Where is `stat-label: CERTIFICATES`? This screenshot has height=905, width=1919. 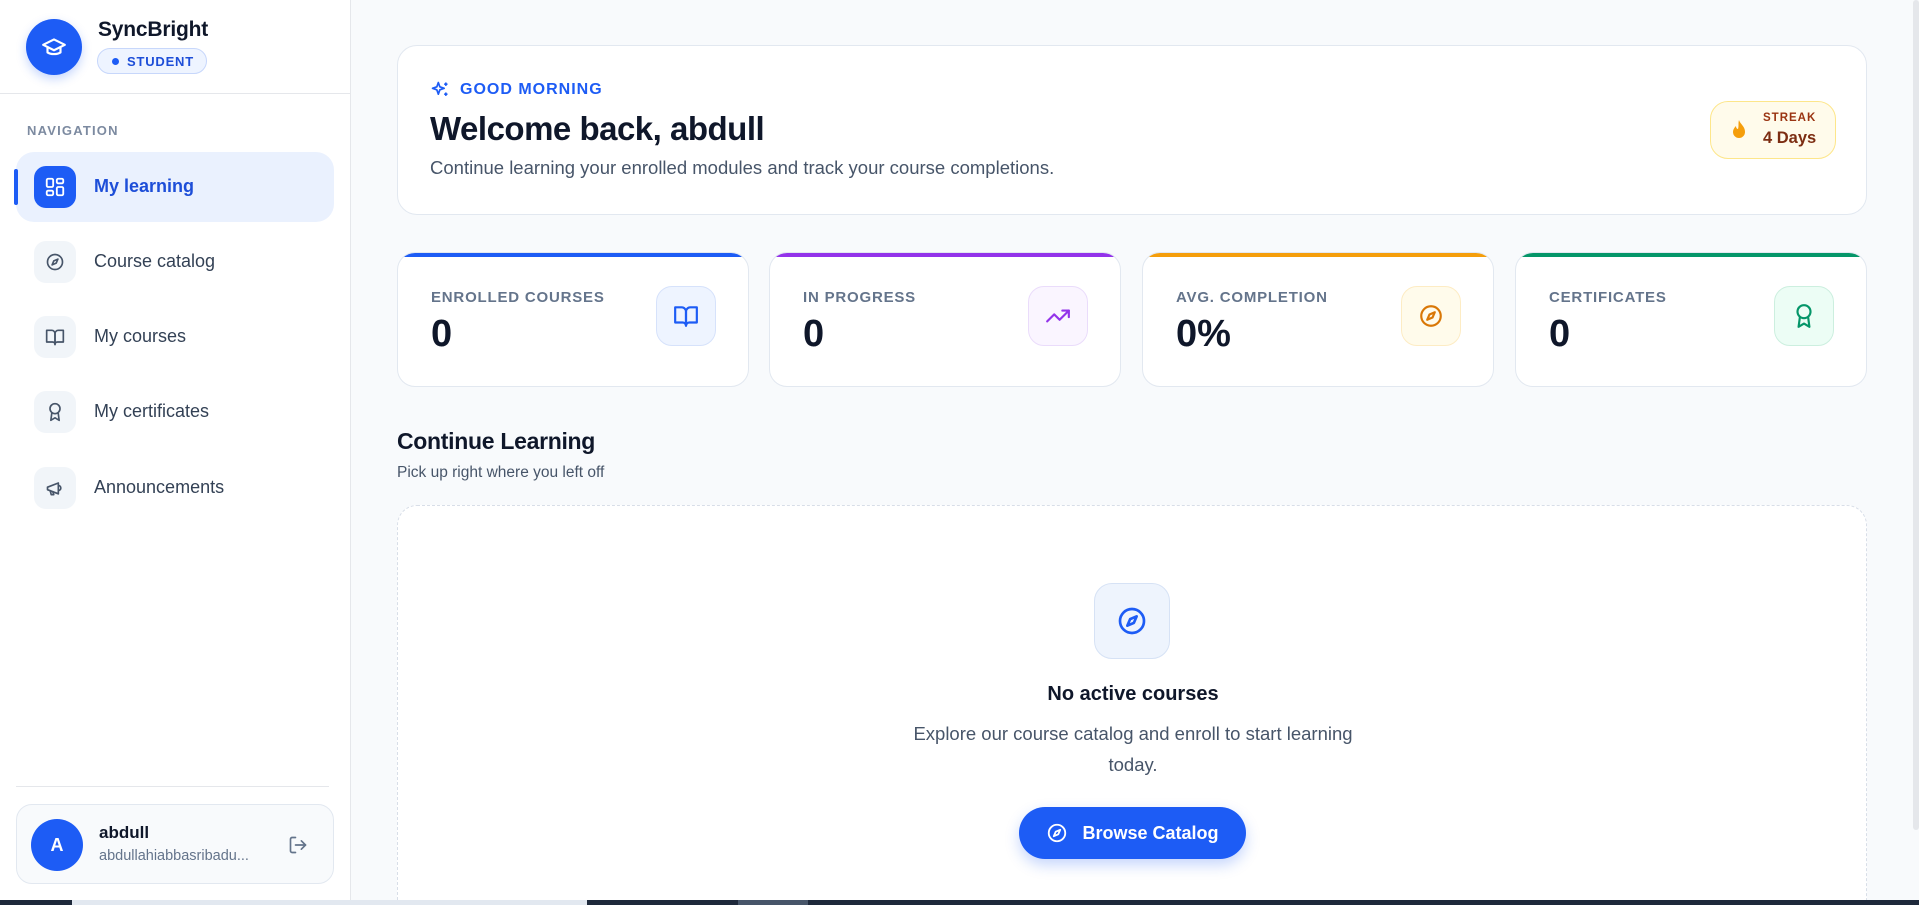
stat-label: CERTIFICATES is located at coordinates (1608, 297).